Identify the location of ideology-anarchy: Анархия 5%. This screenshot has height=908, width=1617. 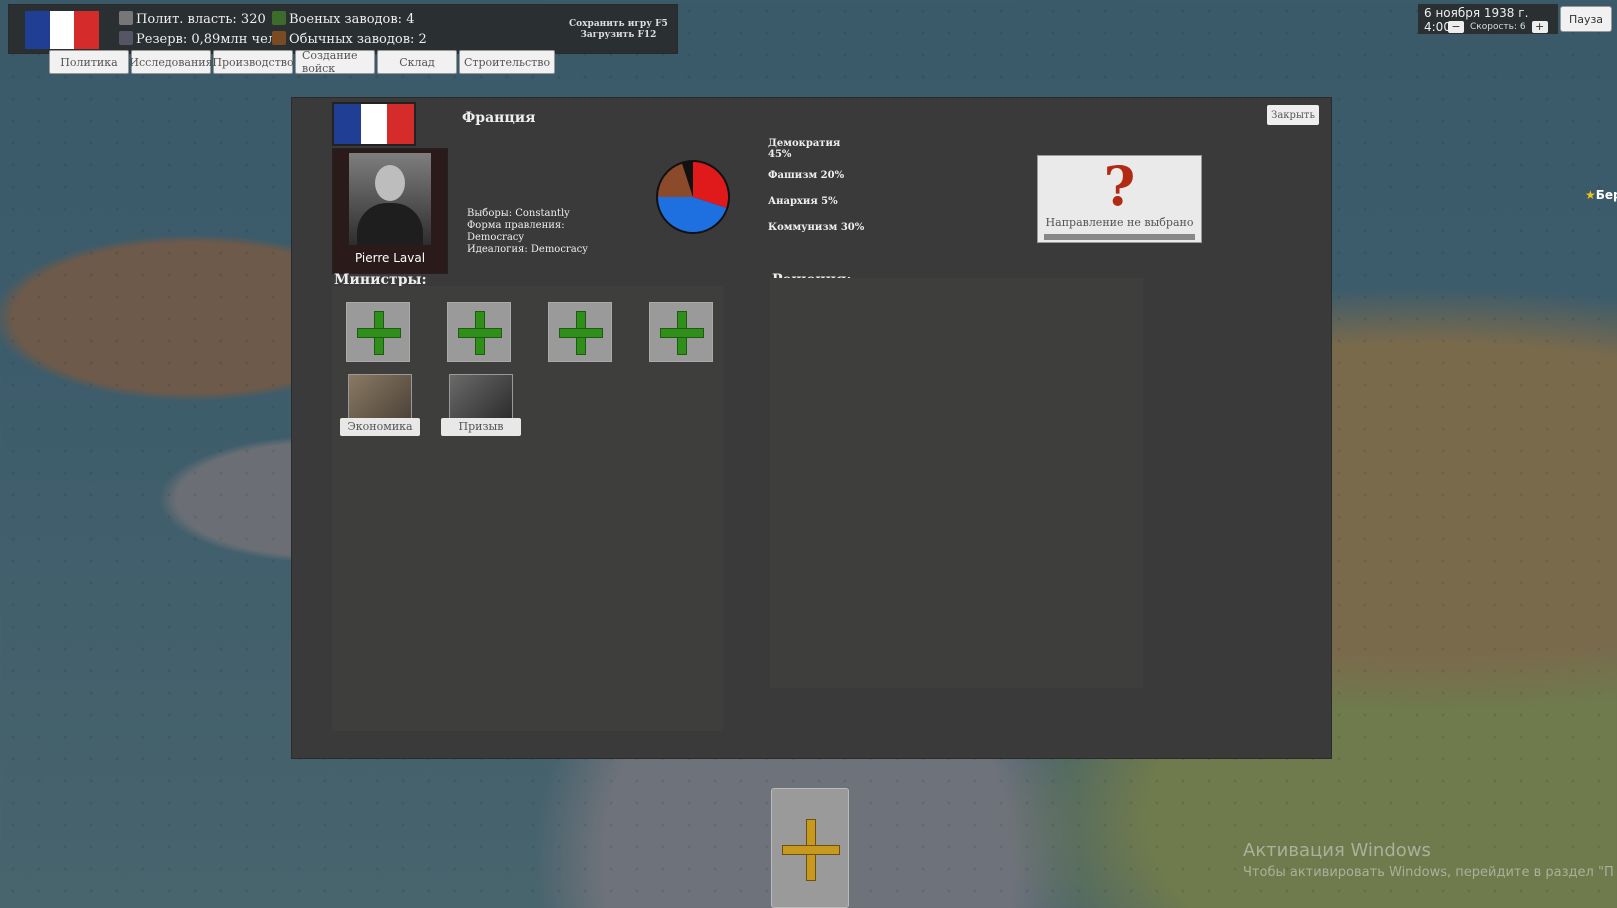
(803, 201).